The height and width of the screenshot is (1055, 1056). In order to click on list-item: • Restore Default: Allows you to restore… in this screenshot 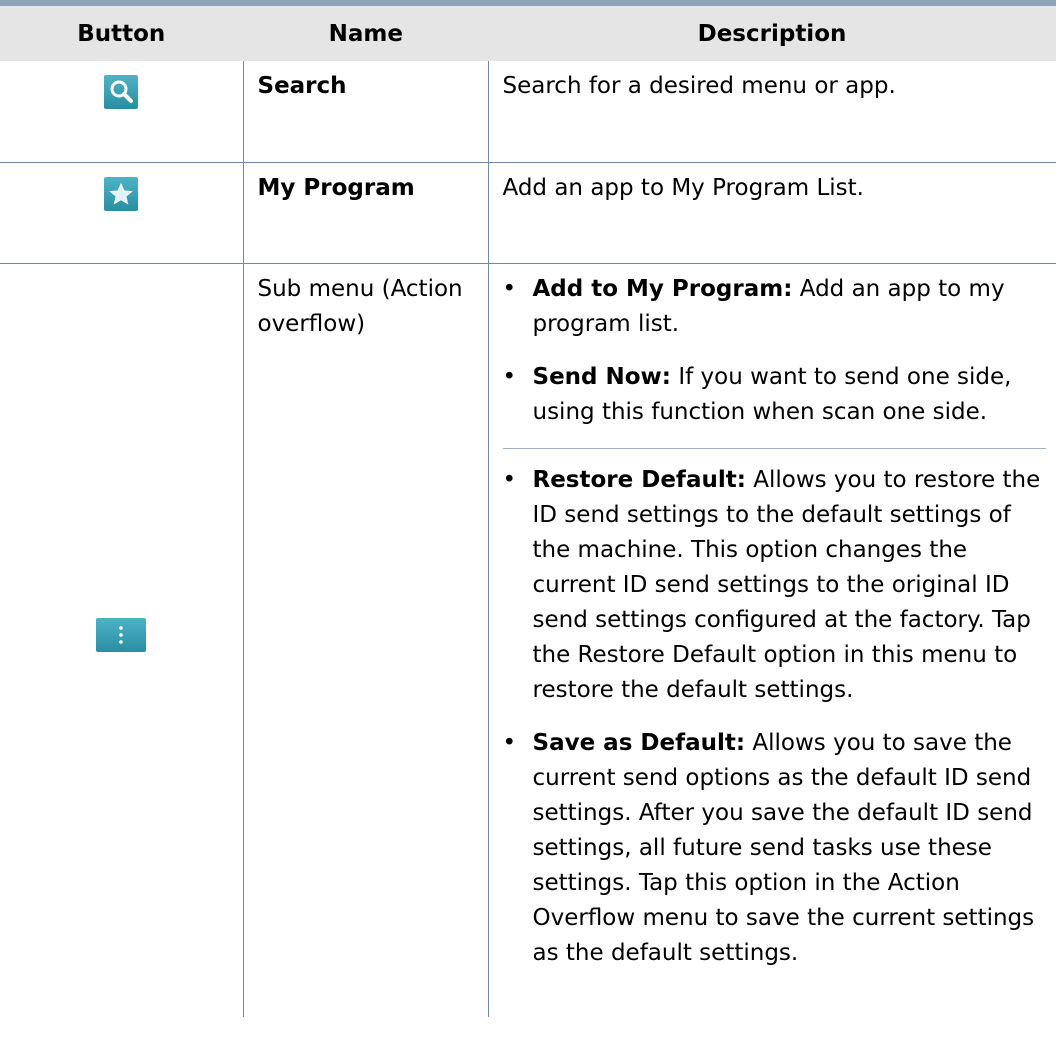, I will do `click(775, 586)`.